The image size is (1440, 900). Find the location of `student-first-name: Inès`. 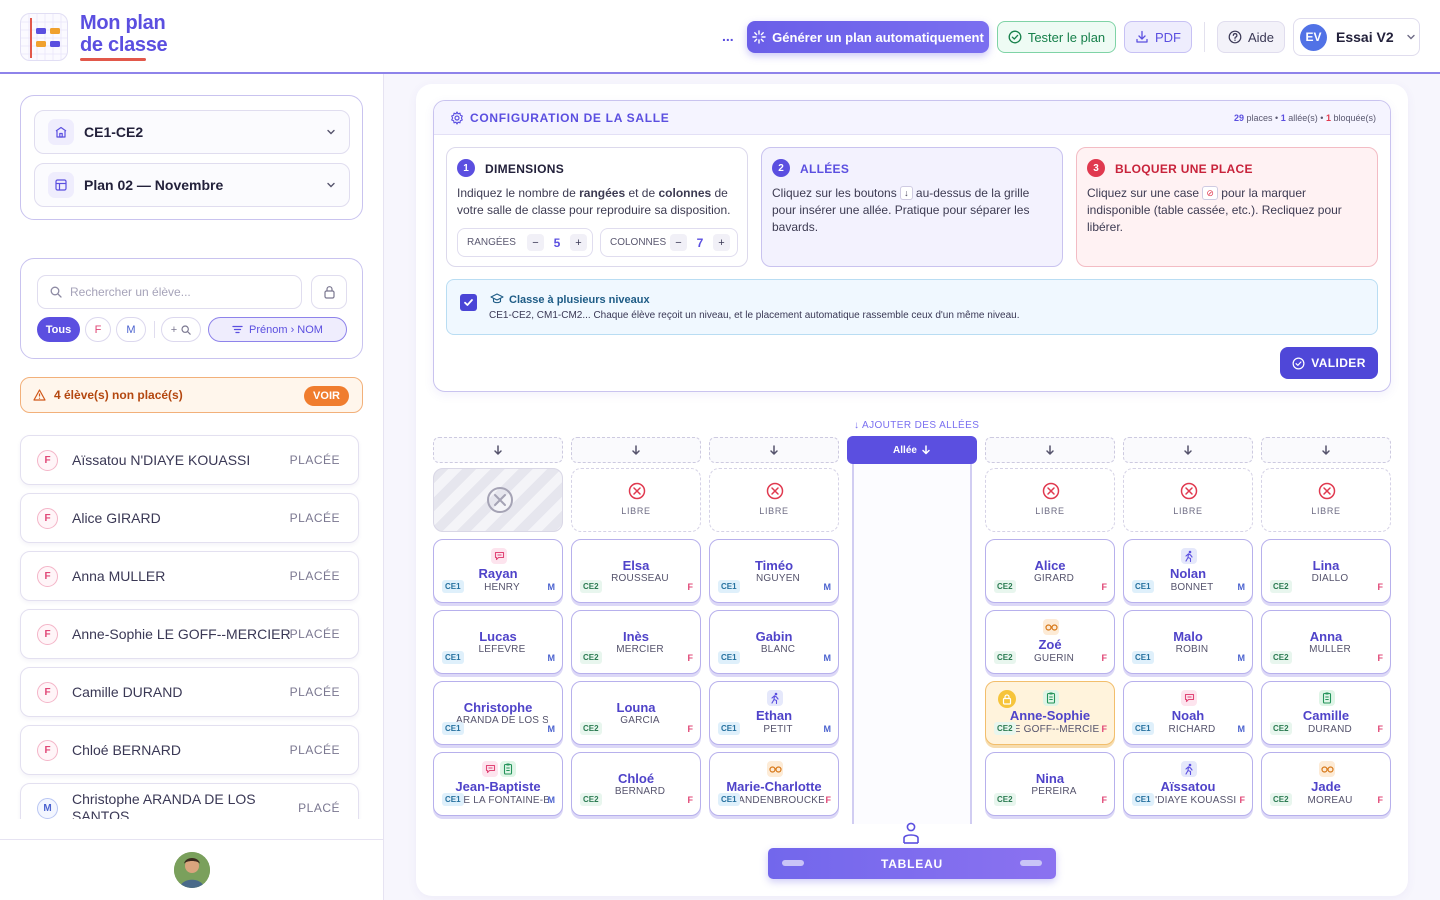

student-first-name: Inès is located at coordinates (635, 636).